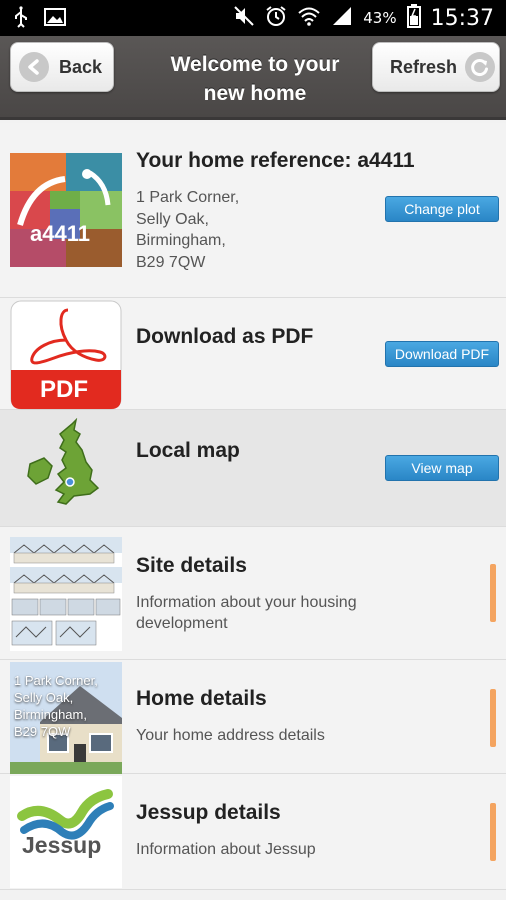  Describe the element at coordinates (182, 623) in the screenshot. I see `subtitle-line: development` at that location.